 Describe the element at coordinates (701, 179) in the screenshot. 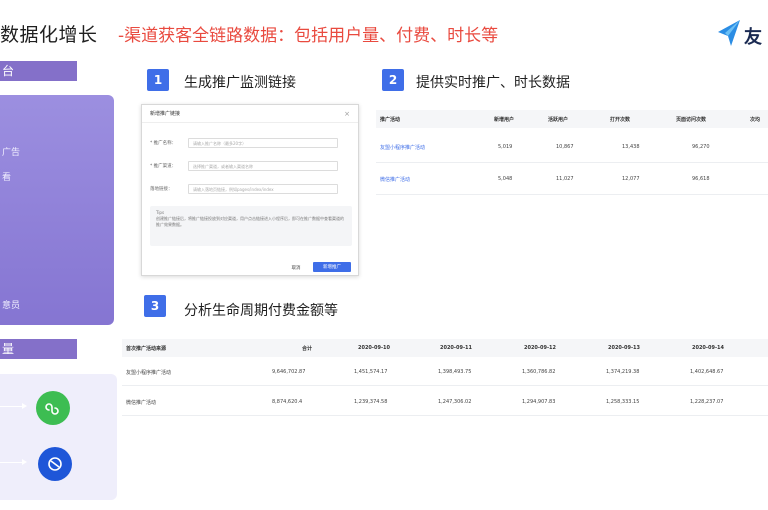

I see `table-cell: 96,618` at that location.